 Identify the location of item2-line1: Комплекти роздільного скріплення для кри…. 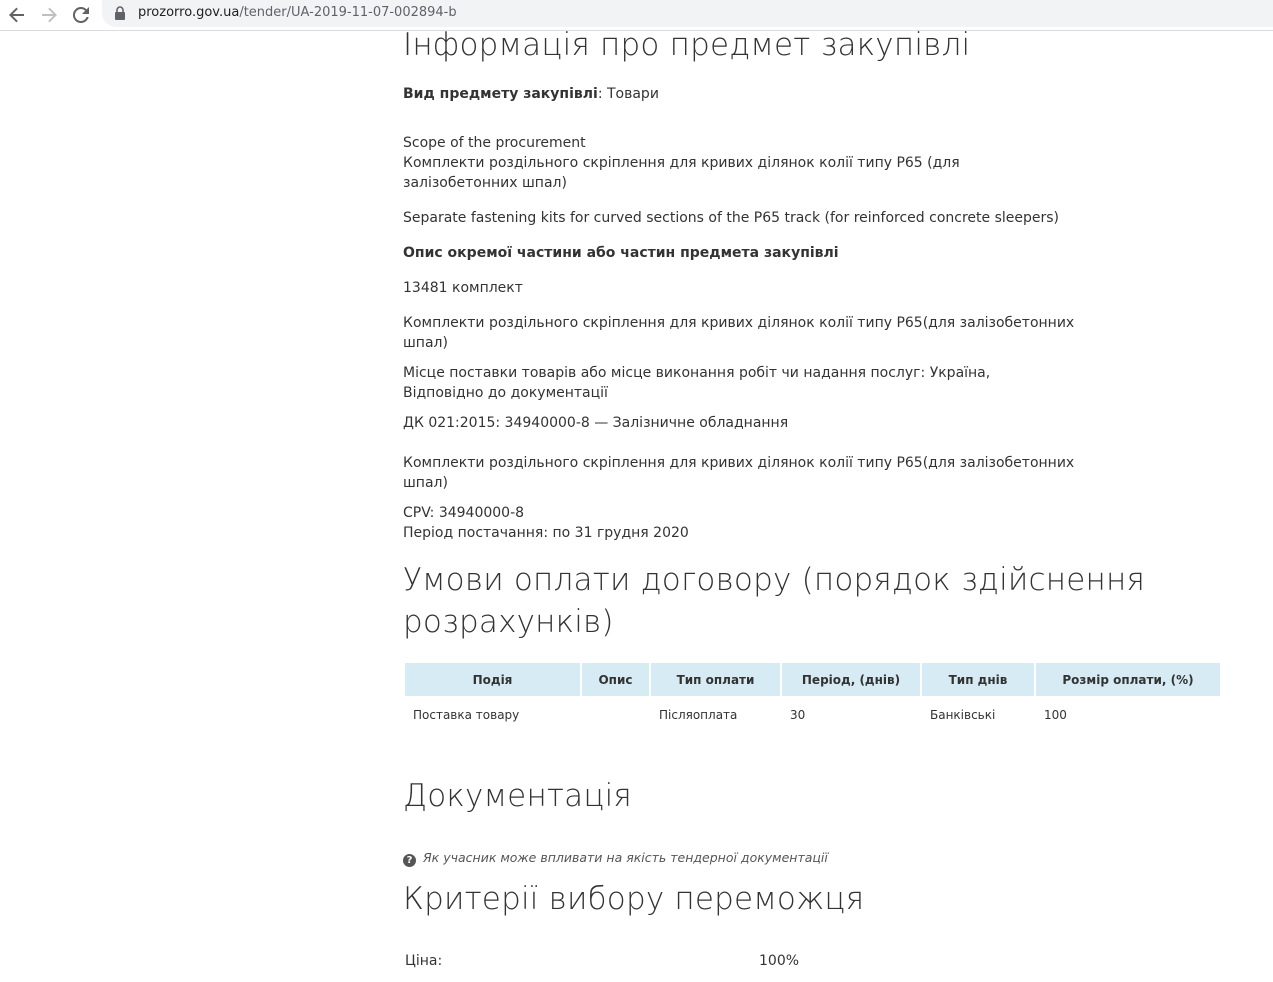
(739, 463).